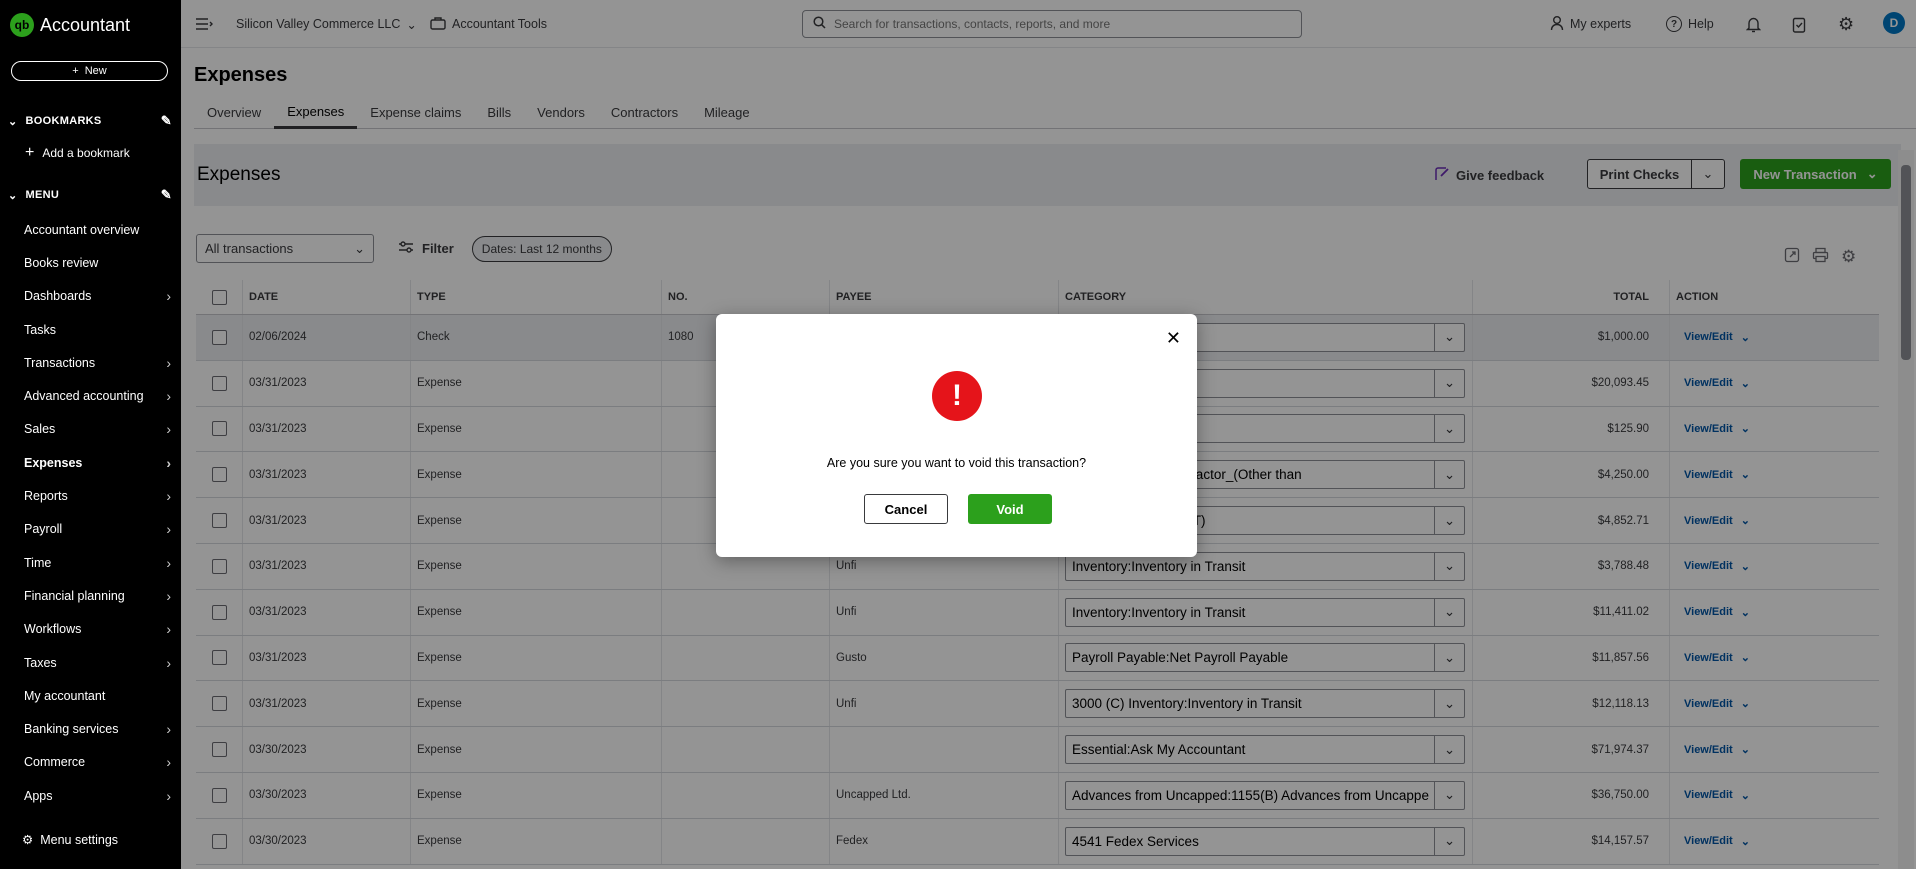 The height and width of the screenshot is (869, 1916). What do you see at coordinates (65, 695) in the screenshot?
I see `sidebar-item-label: My accountant` at bounding box center [65, 695].